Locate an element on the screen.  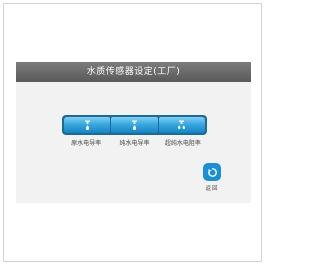
return-label: 返回 is located at coordinates (212, 189).